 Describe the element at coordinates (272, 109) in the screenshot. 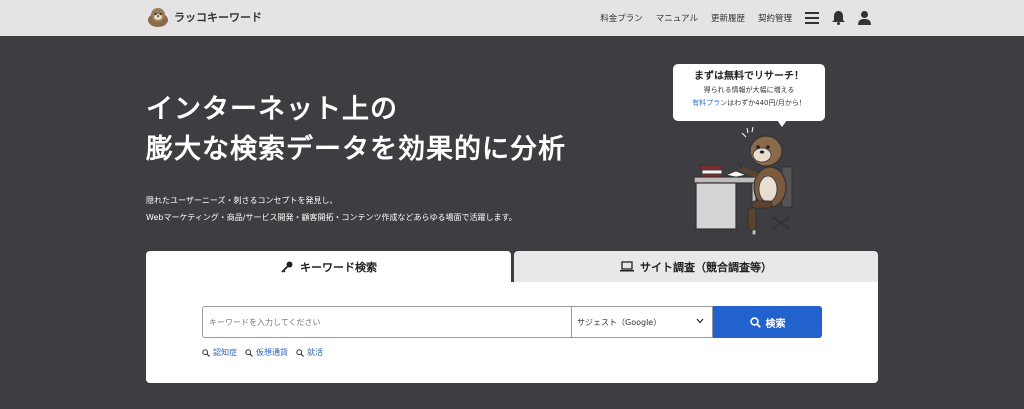

I see `hero-title-line1: インターネット上の` at that location.